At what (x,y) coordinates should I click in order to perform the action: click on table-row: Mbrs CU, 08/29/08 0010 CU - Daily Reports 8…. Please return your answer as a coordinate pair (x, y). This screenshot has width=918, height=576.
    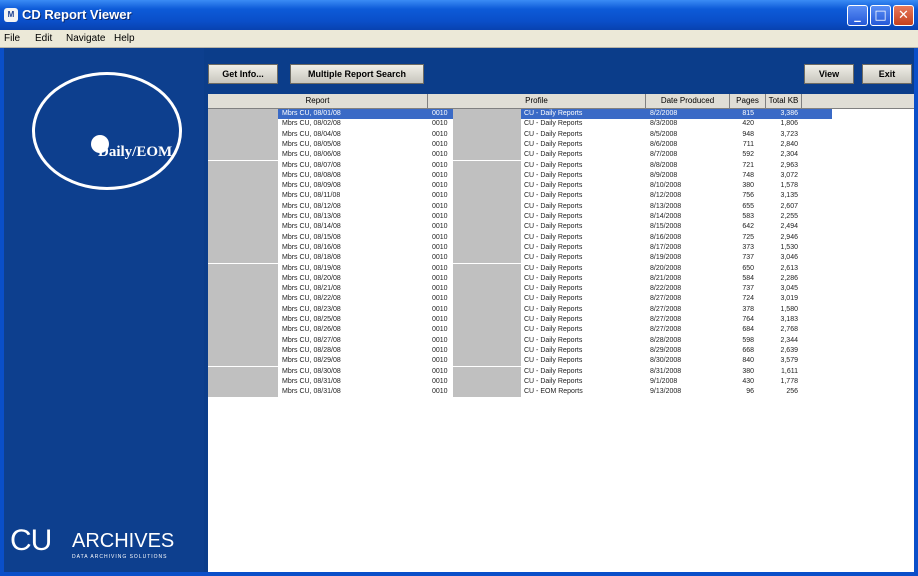
    Looking at the image, I should click on (520, 361).